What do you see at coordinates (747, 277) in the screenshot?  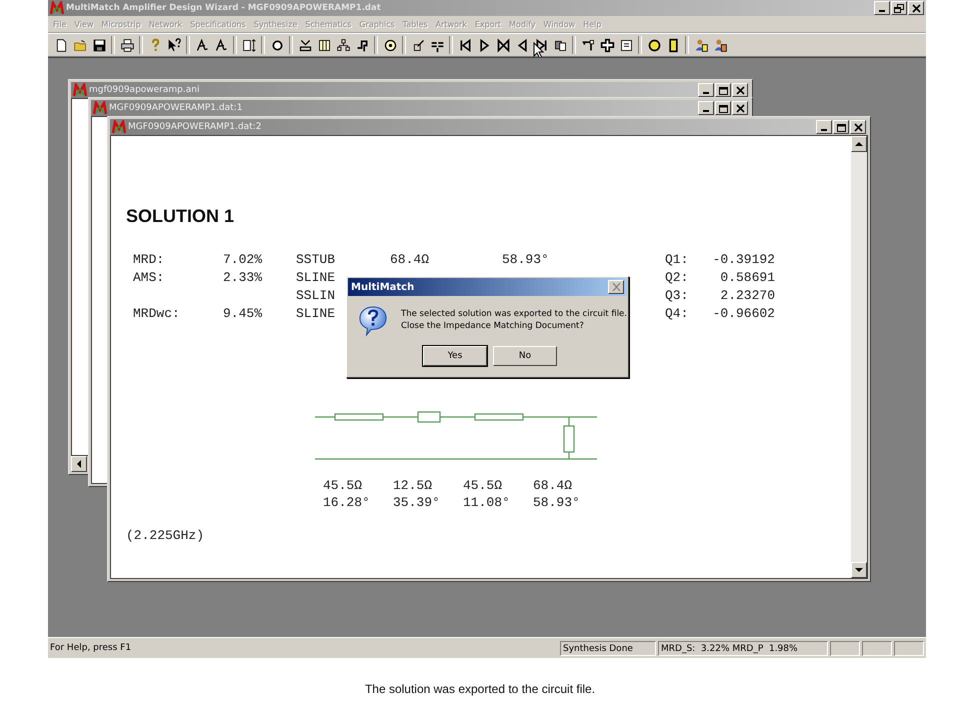 I see `q-value: 0.58691` at bounding box center [747, 277].